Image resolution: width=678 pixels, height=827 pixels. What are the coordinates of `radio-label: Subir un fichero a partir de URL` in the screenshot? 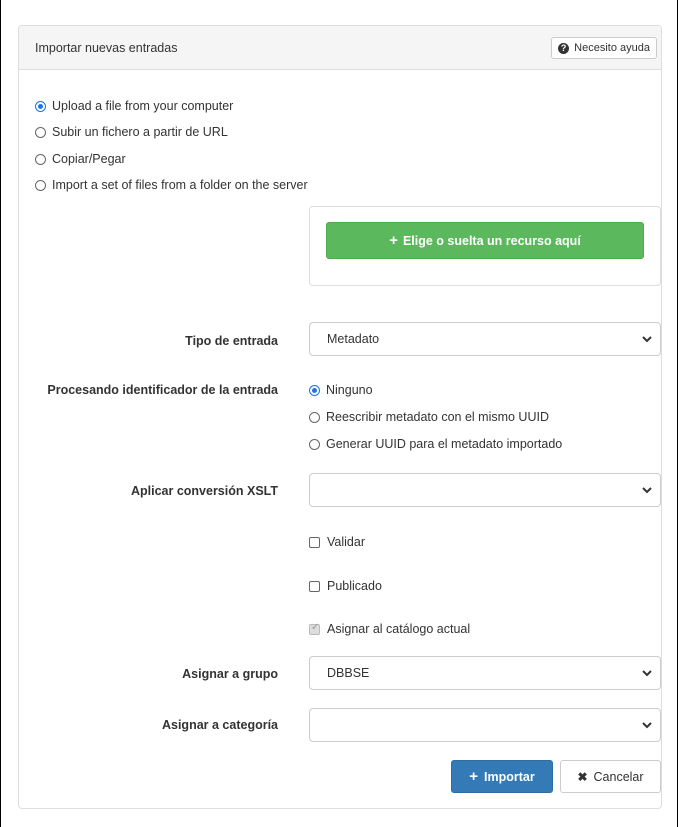 It's located at (140, 132).